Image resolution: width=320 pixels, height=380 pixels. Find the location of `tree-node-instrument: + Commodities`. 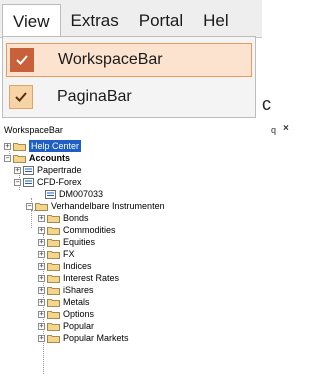

tree-node-instrument: + Commodities is located at coordinates (77, 230).